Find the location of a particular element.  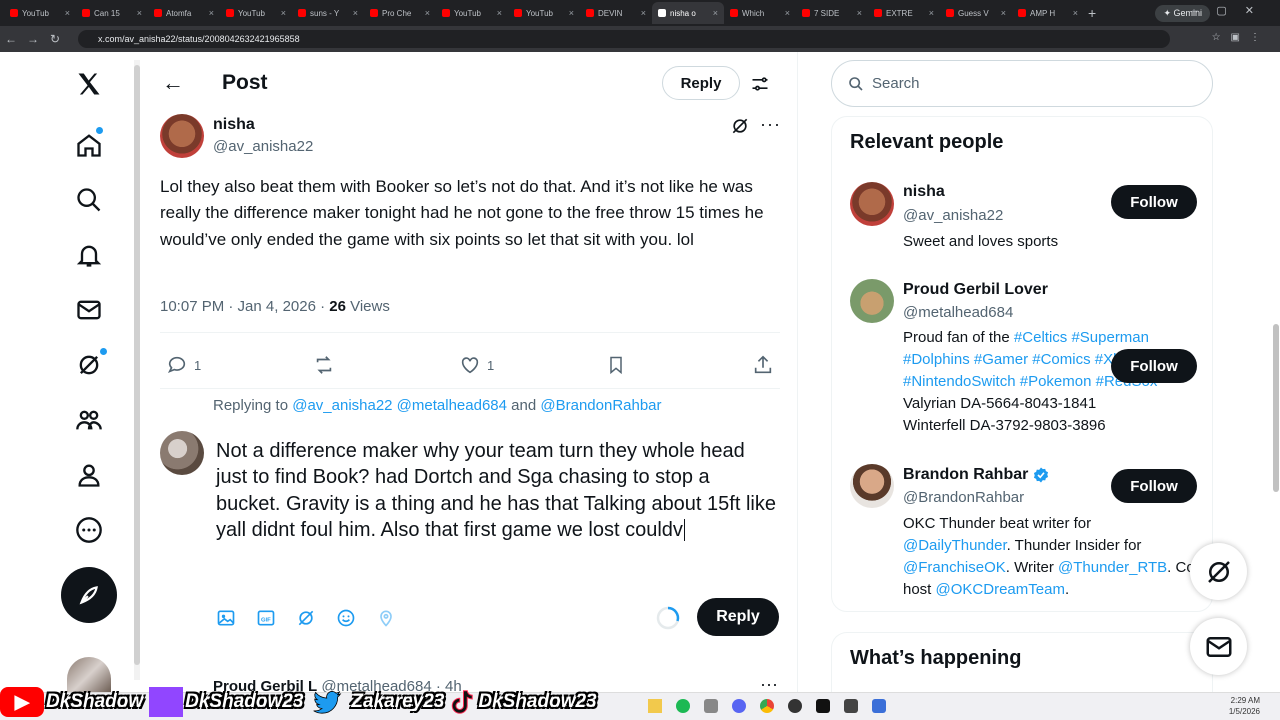

person-handle: @BrandonRahbar is located at coordinates (963, 497).